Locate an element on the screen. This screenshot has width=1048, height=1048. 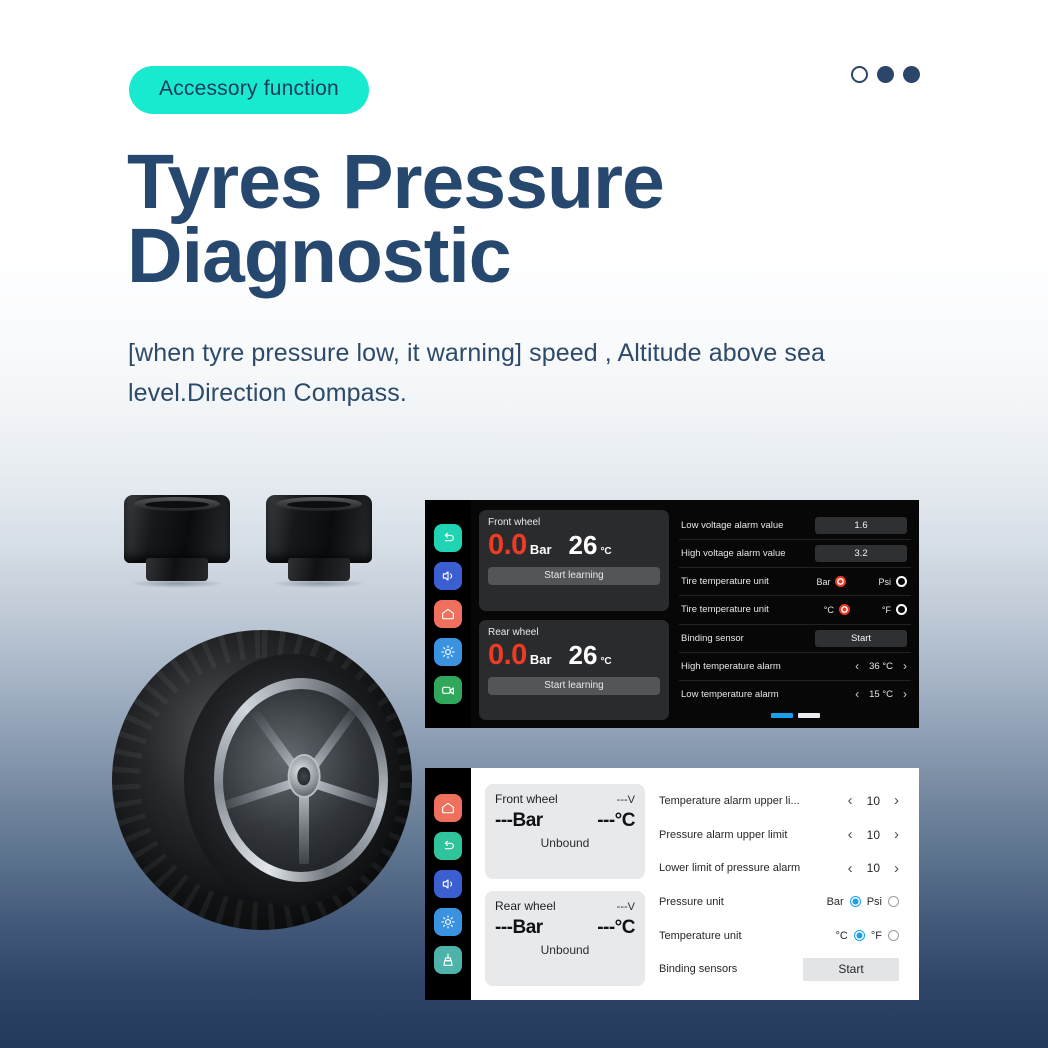
carousel-dots is located at coordinates (885, 74).